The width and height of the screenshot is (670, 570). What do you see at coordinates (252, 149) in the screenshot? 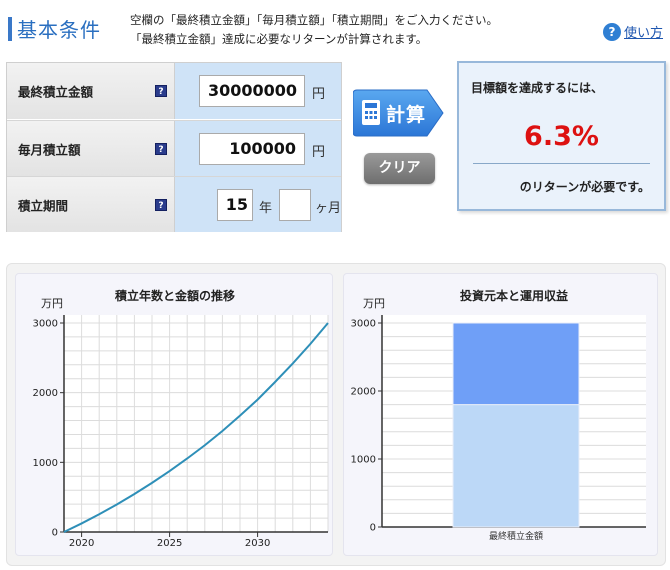
I see `monthly-amount-input: 100000` at bounding box center [252, 149].